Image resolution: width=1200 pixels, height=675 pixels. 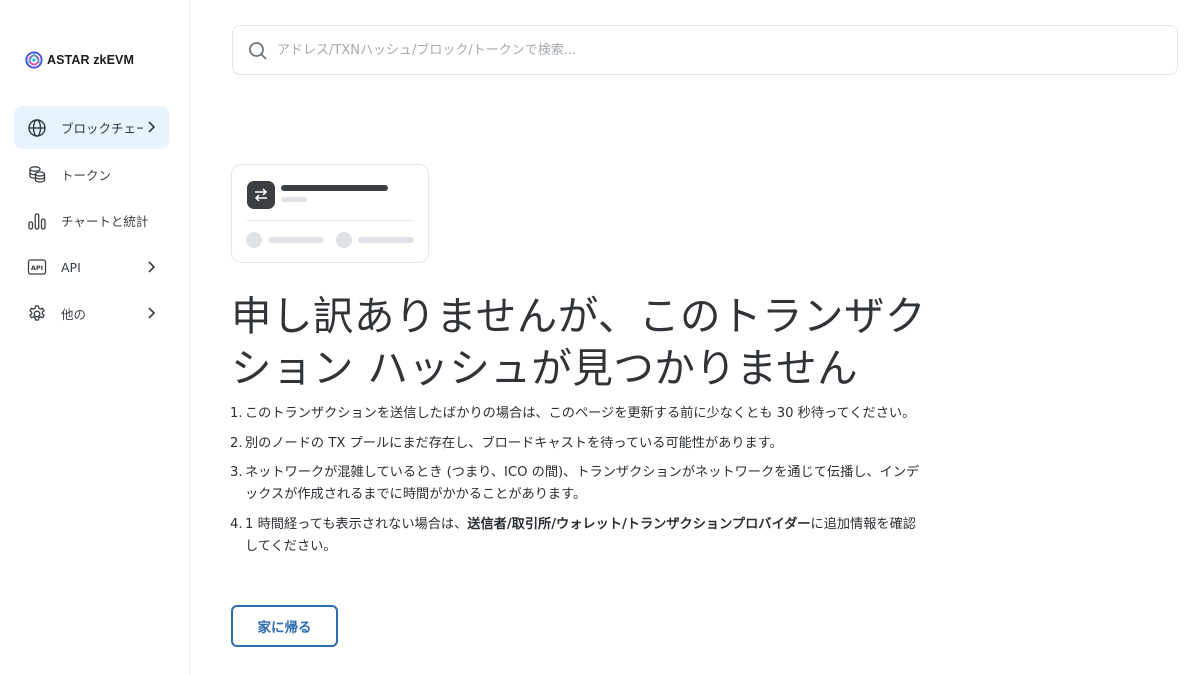 I want to click on globe-icon, so click(x=37, y=128).